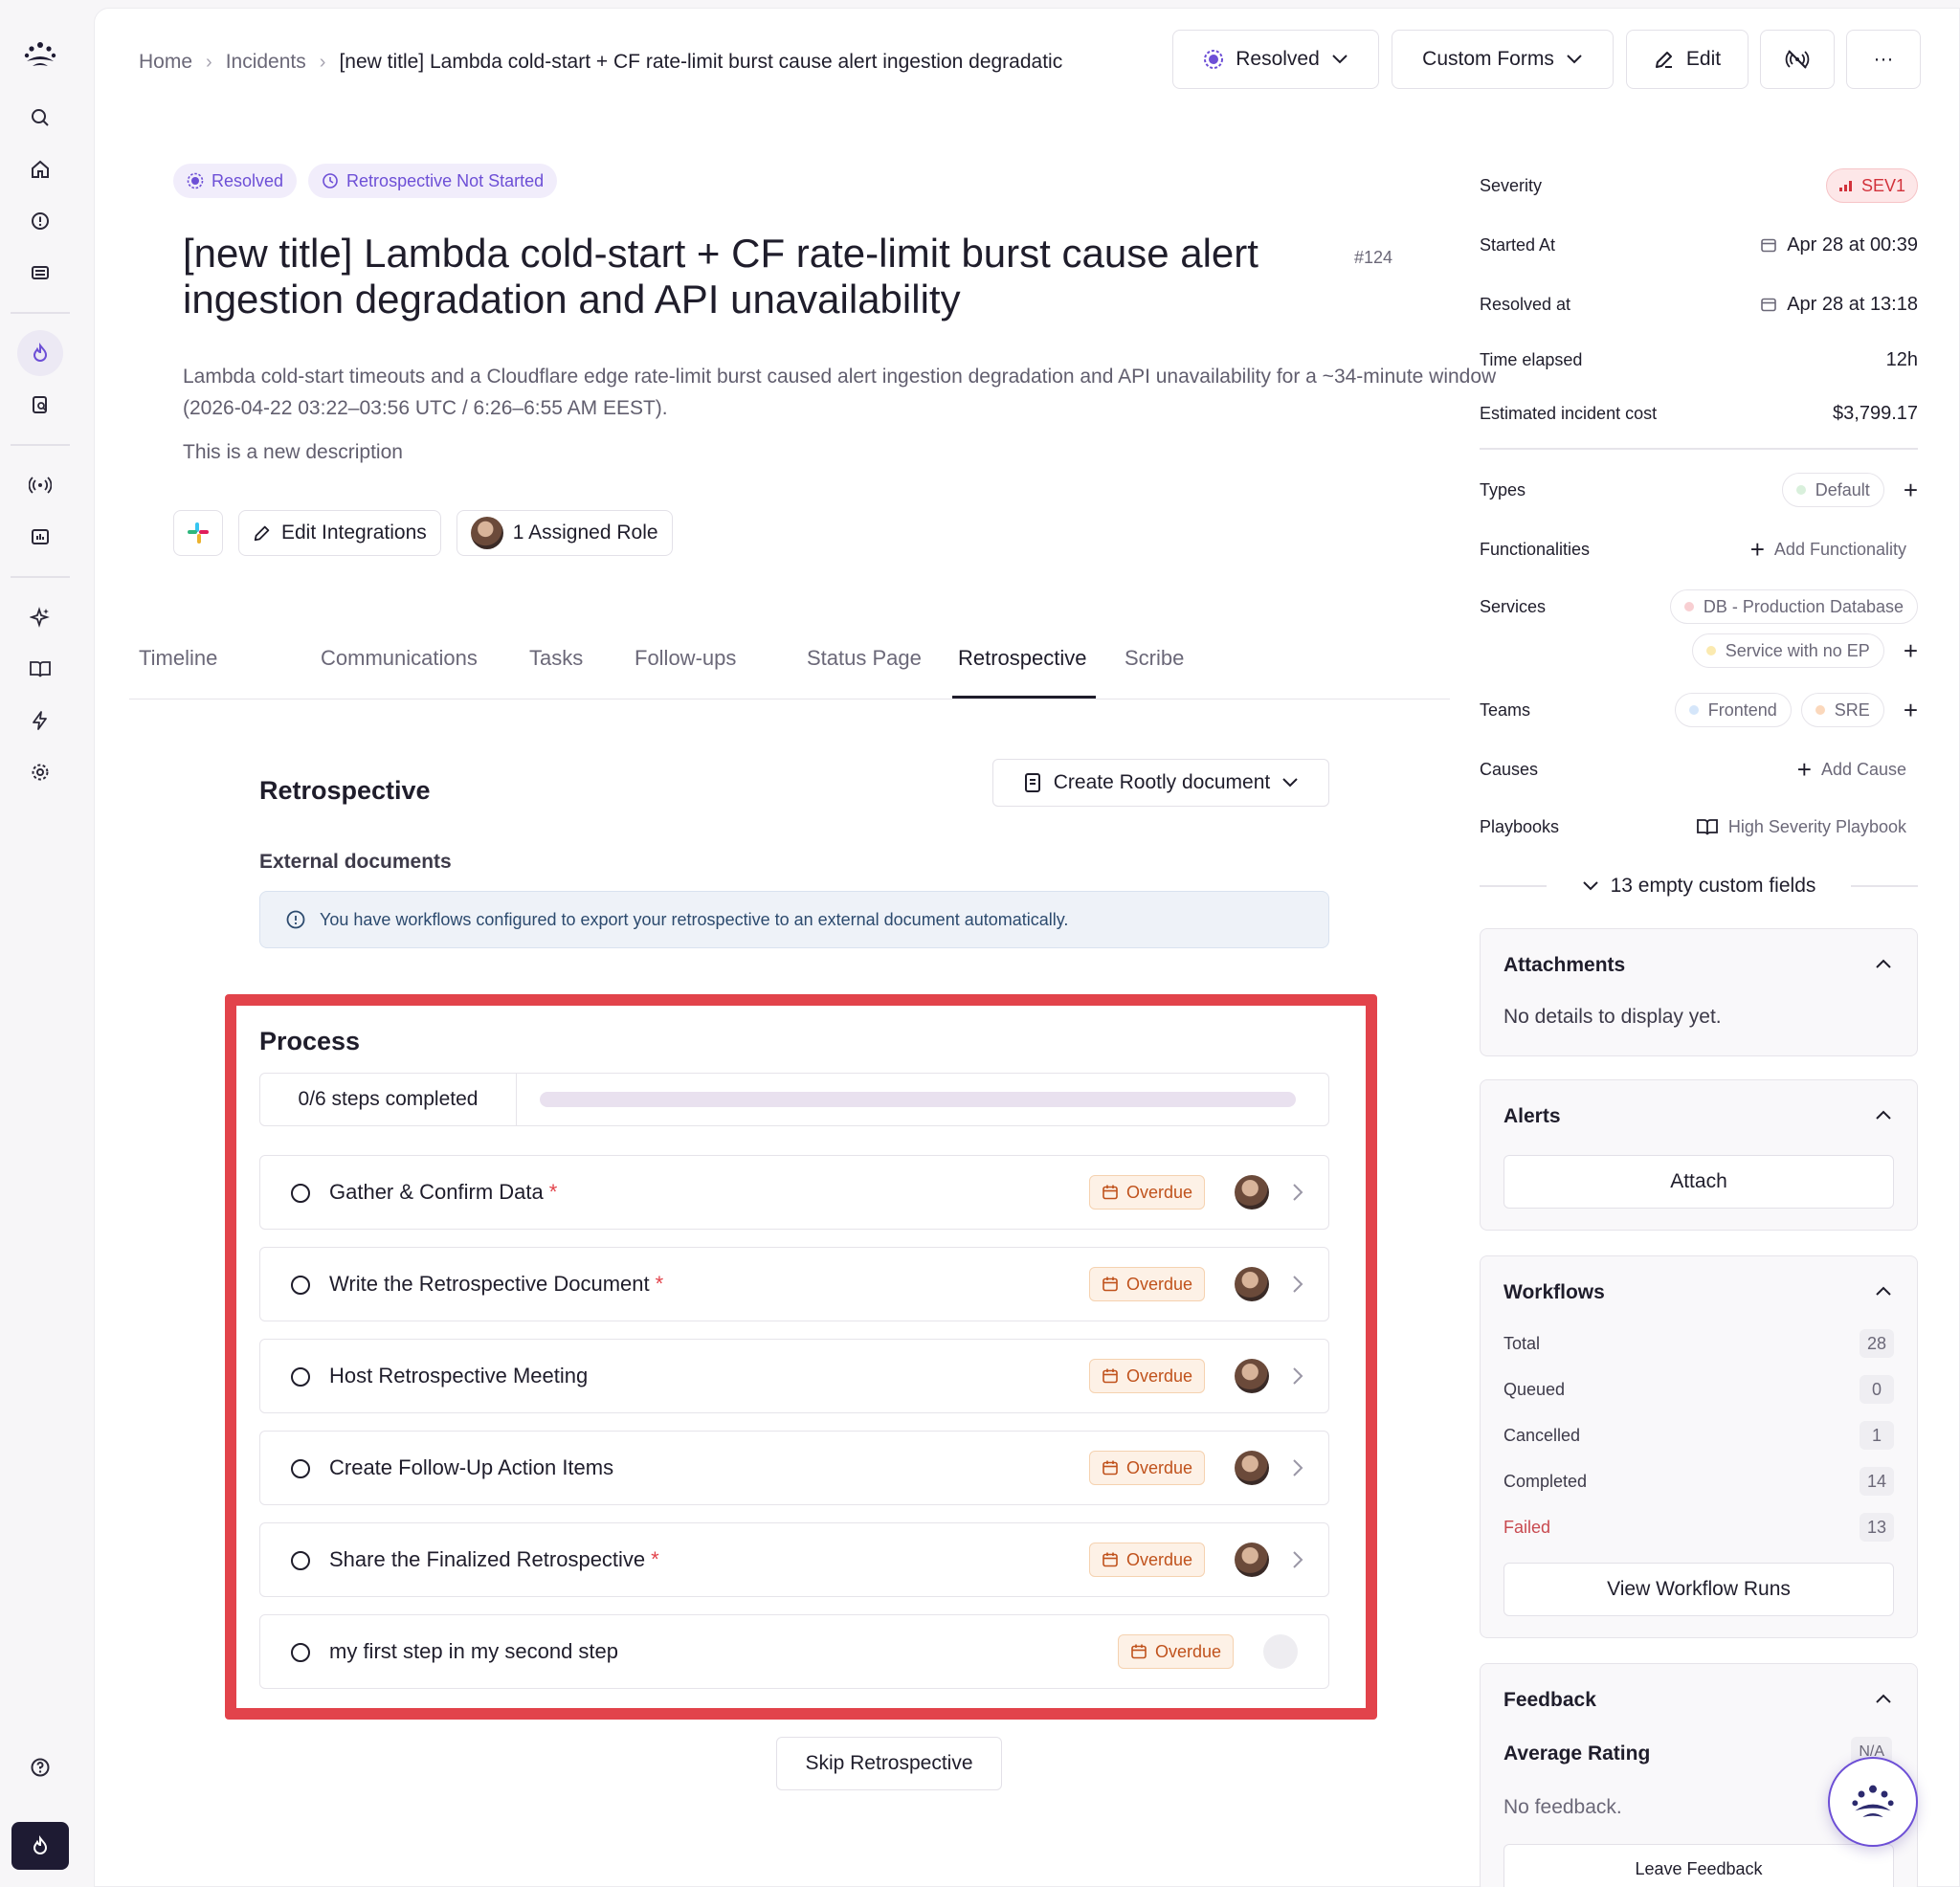 The height and width of the screenshot is (1887, 1960). What do you see at coordinates (345, 790) in the screenshot?
I see `retrospective-title: Retrospective` at bounding box center [345, 790].